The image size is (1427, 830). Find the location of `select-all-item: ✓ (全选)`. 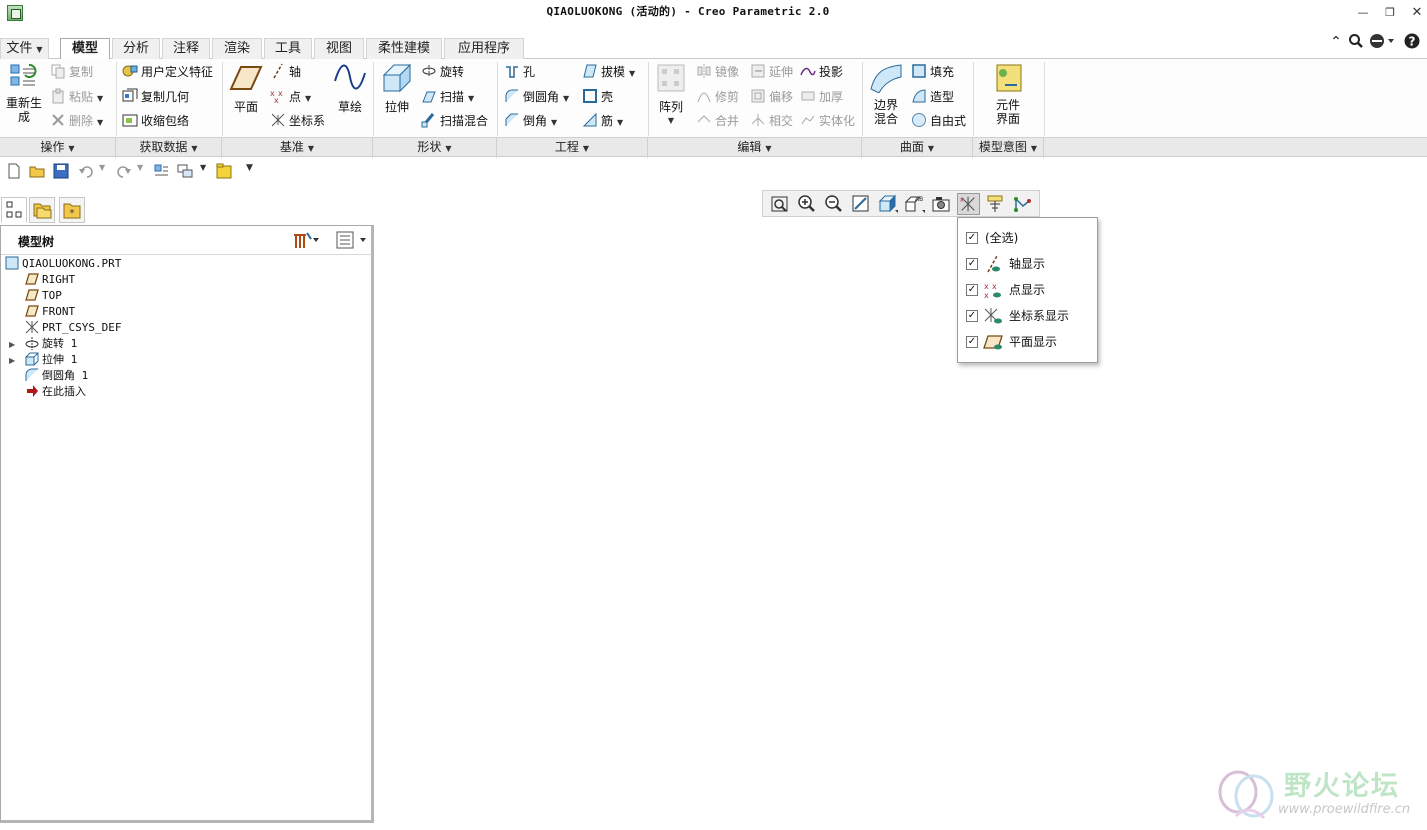

select-all-item: ✓ (全选) is located at coordinates (1027, 238).